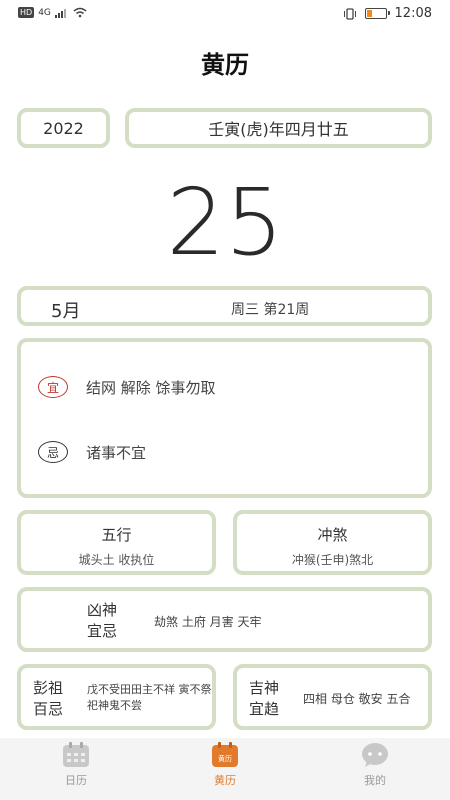 Image resolution: width=450 pixels, height=800 pixels. I want to click on chongsha-title: 冲煞, so click(332, 535).